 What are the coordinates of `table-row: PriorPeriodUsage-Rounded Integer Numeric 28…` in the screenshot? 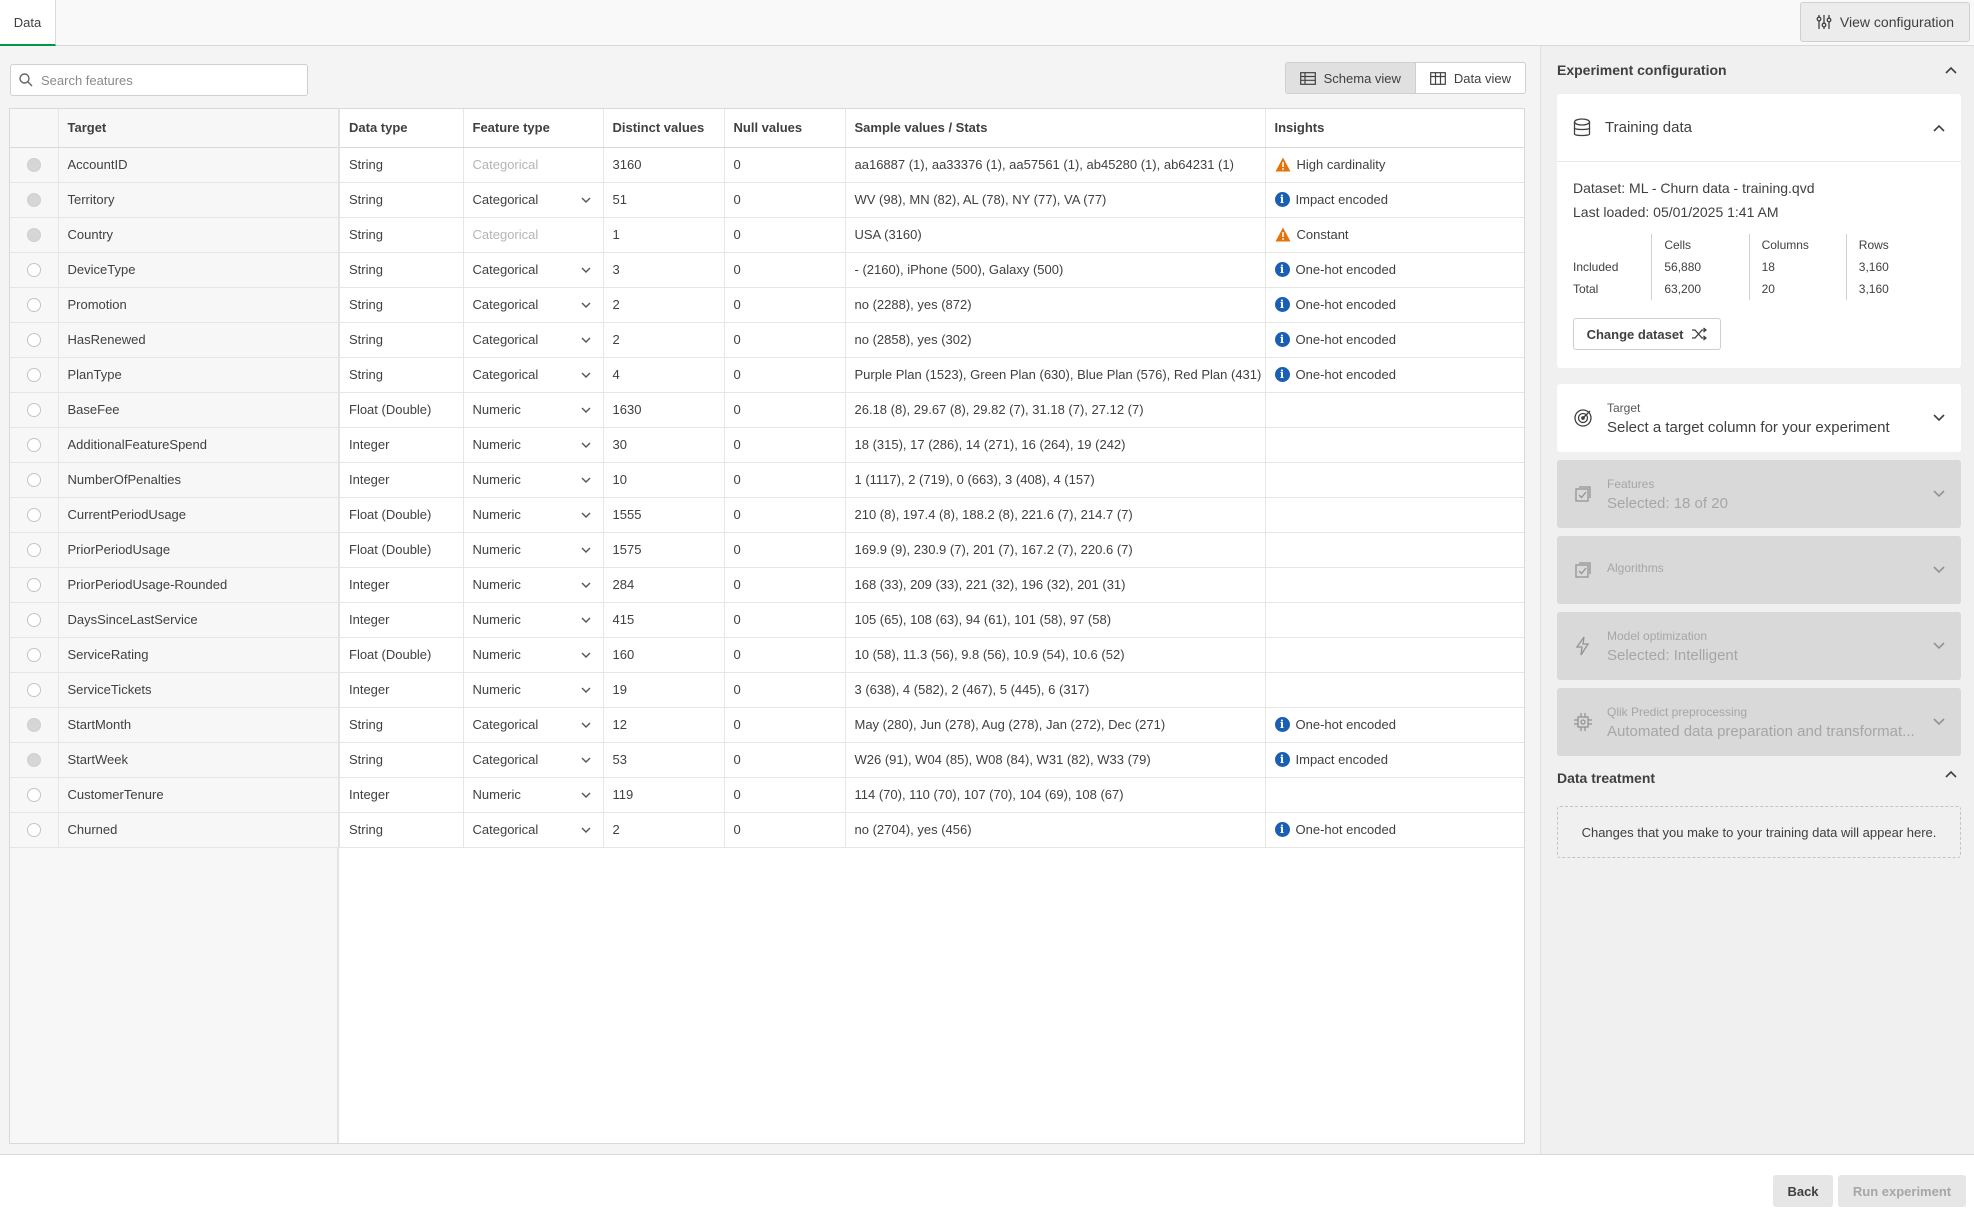 It's located at (767, 585).